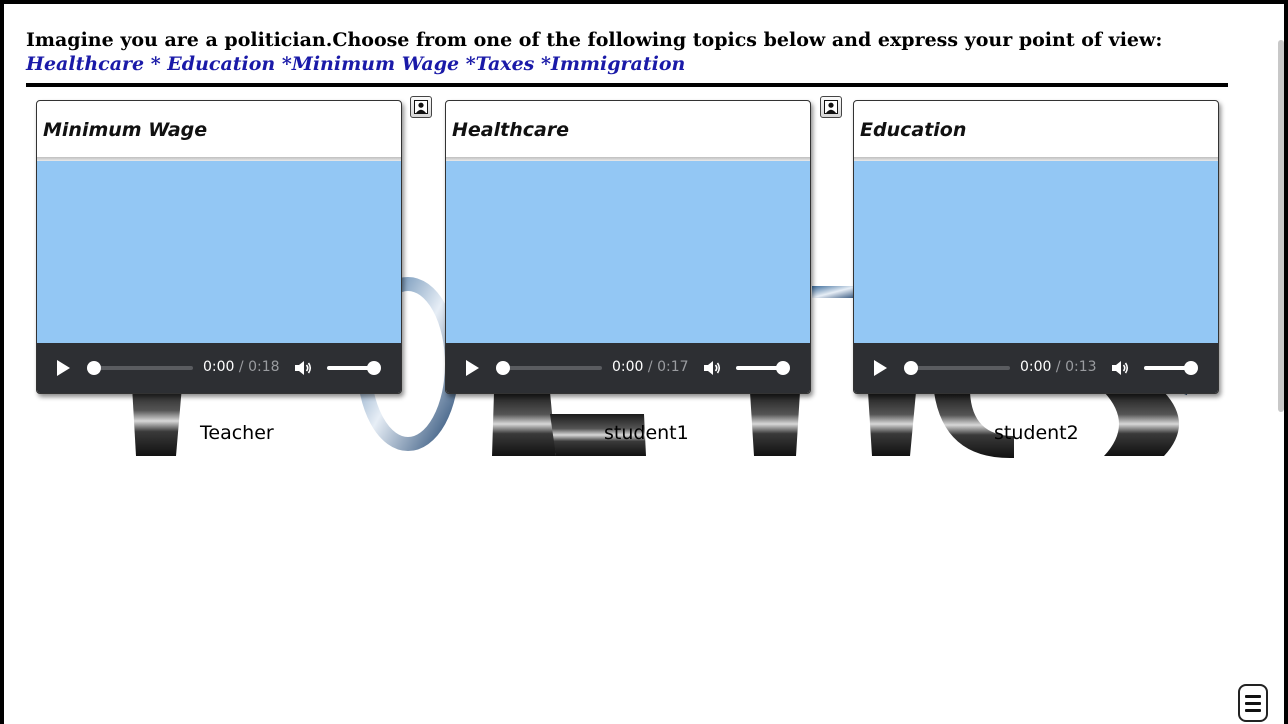 The height and width of the screenshot is (724, 1288). I want to click on scrollbar-thumb, so click(1281, 226).